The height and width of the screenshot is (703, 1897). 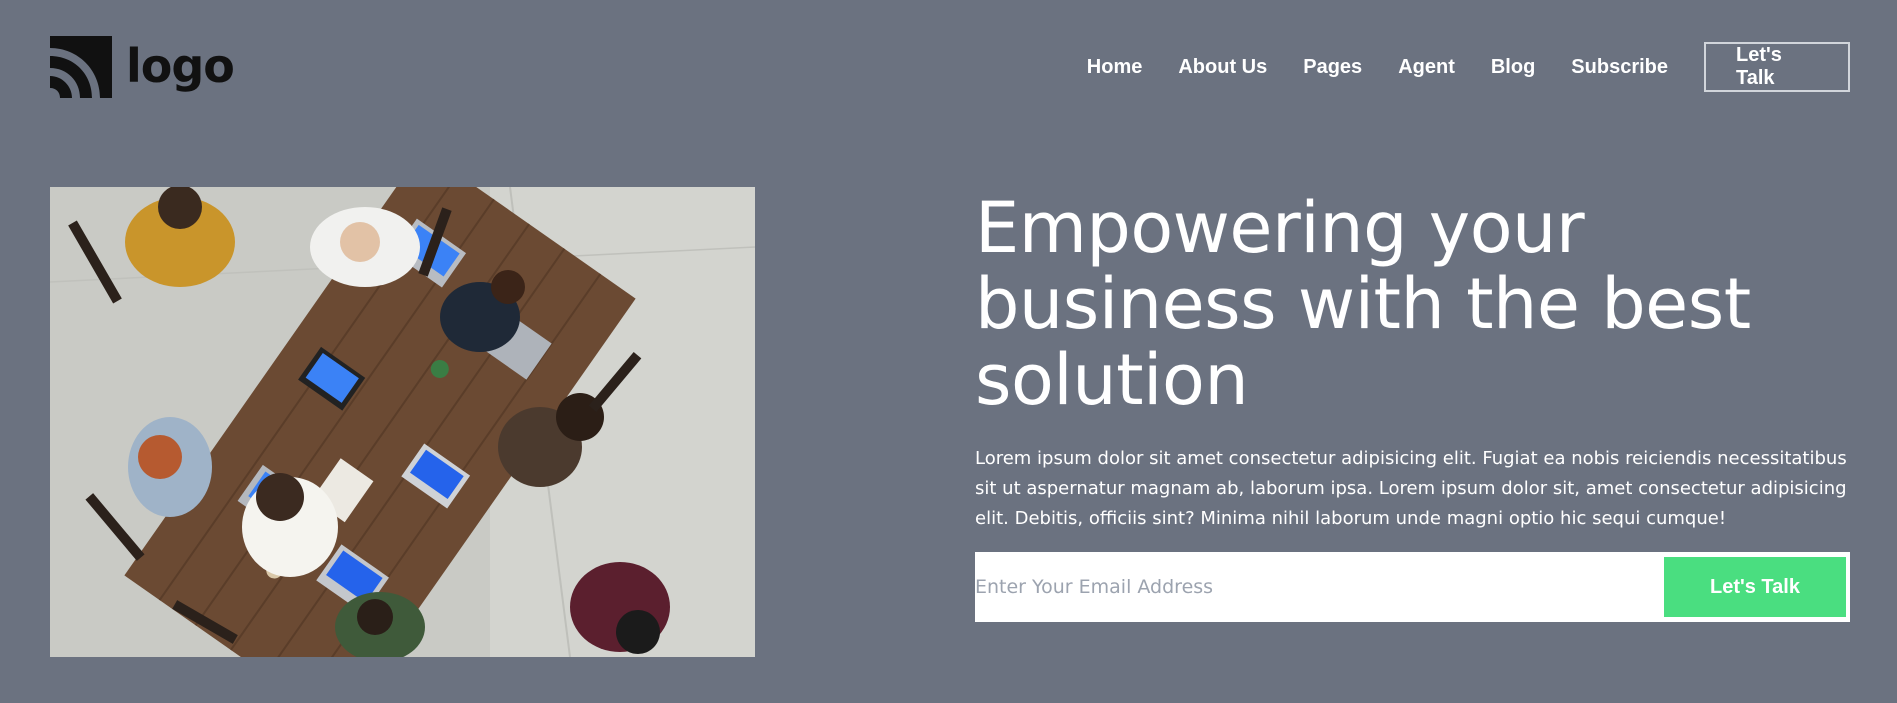 What do you see at coordinates (1426, 67) in the screenshot?
I see `nav-item-agent: Agent` at bounding box center [1426, 67].